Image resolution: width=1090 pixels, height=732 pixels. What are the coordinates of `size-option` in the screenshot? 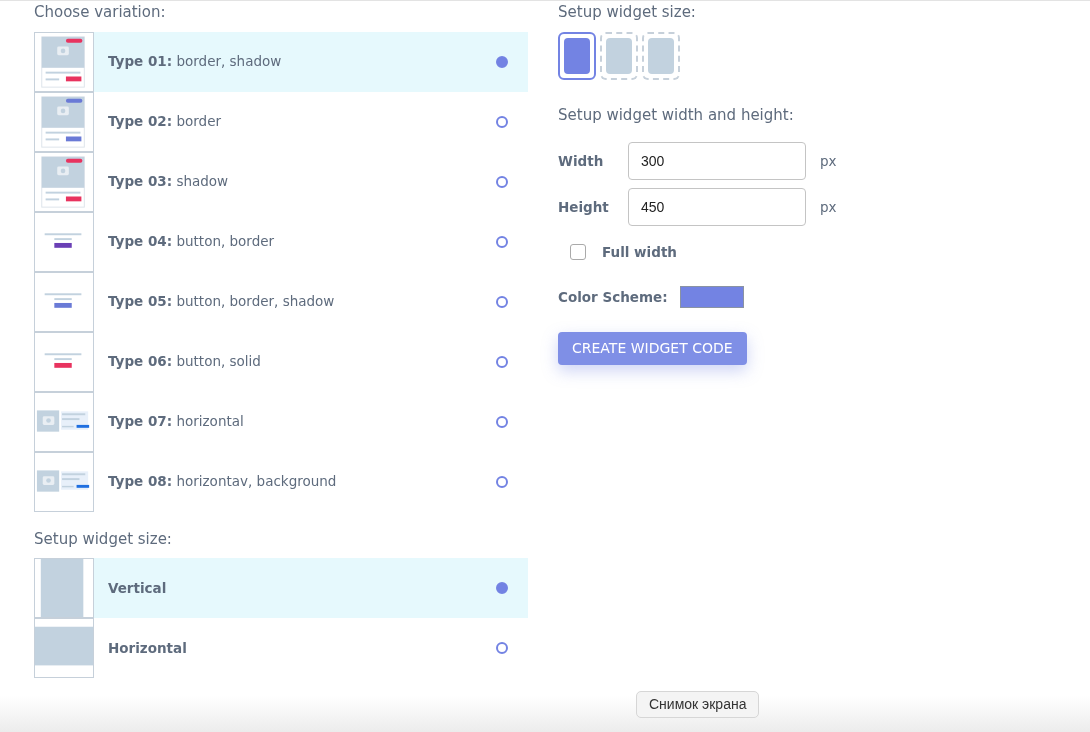 It's located at (577, 55).